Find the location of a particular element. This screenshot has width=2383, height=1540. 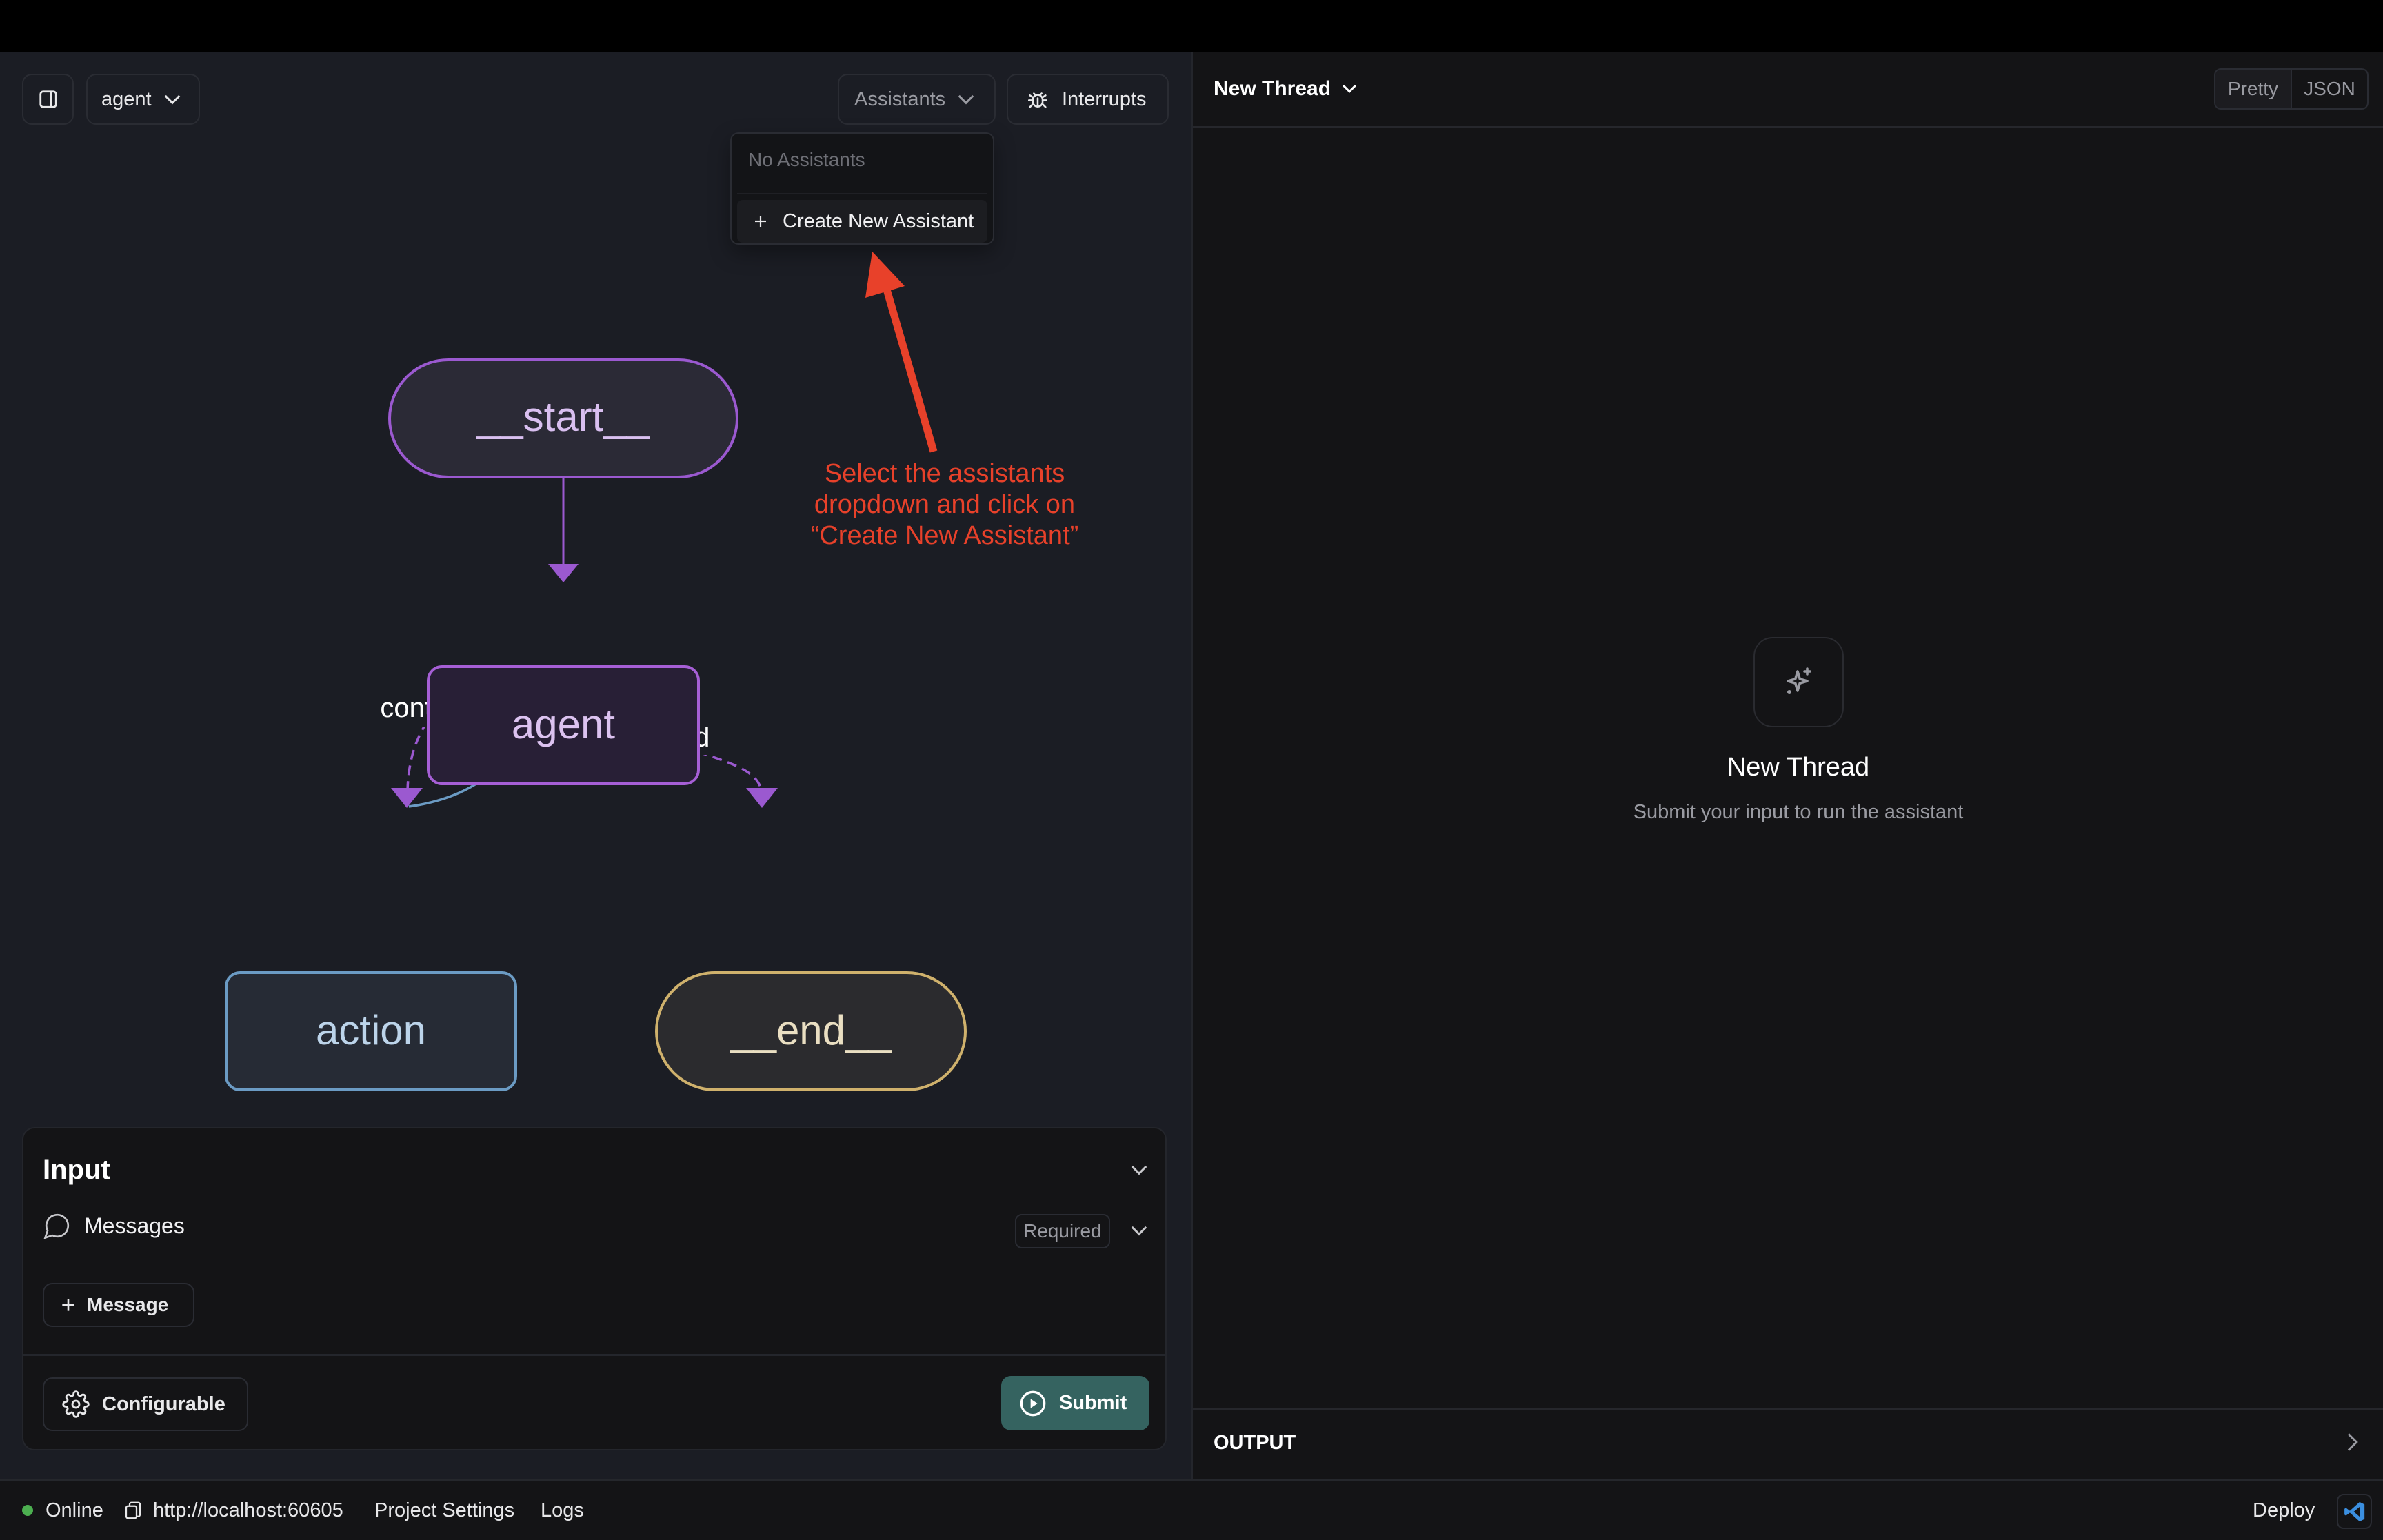

node-agent: agent is located at coordinates (563, 725).